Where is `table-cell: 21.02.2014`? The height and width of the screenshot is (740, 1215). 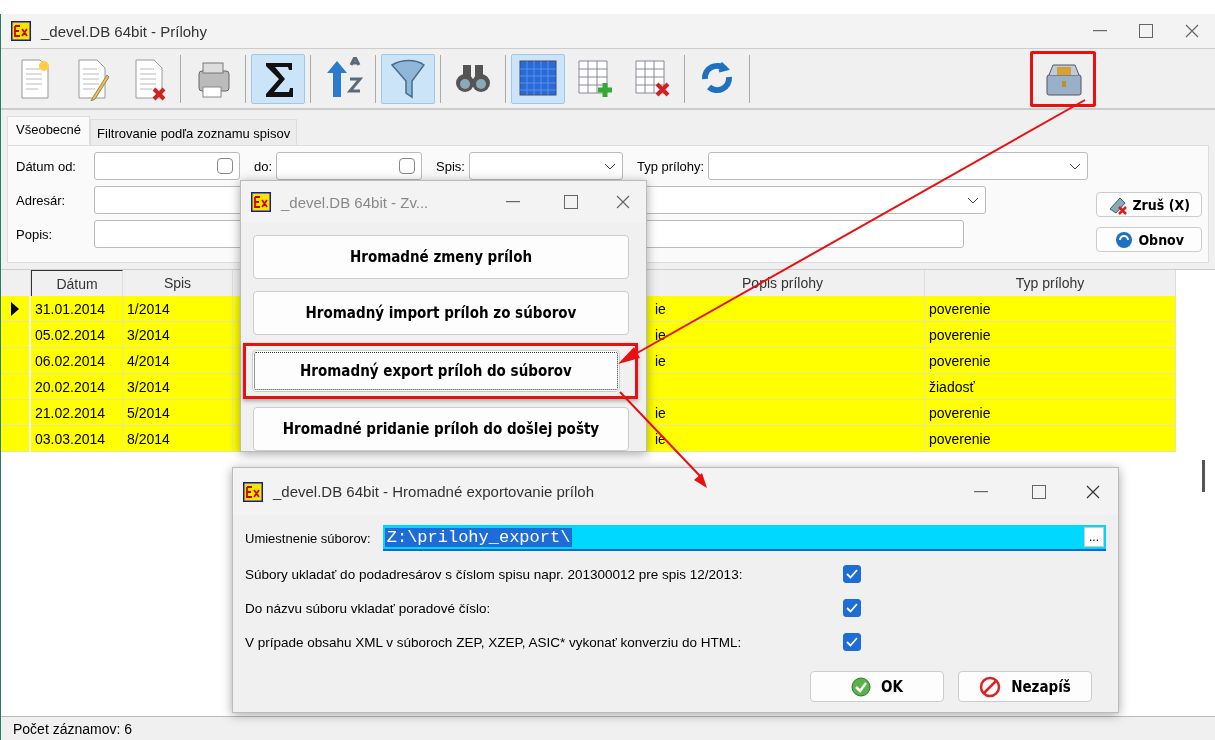 table-cell: 21.02.2014 is located at coordinates (77, 413).